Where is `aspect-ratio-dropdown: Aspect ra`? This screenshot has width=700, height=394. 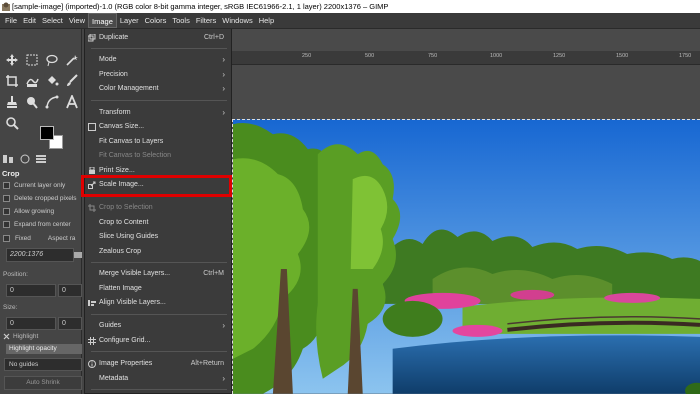 aspect-ratio-dropdown: Aspect ra is located at coordinates (61, 238).